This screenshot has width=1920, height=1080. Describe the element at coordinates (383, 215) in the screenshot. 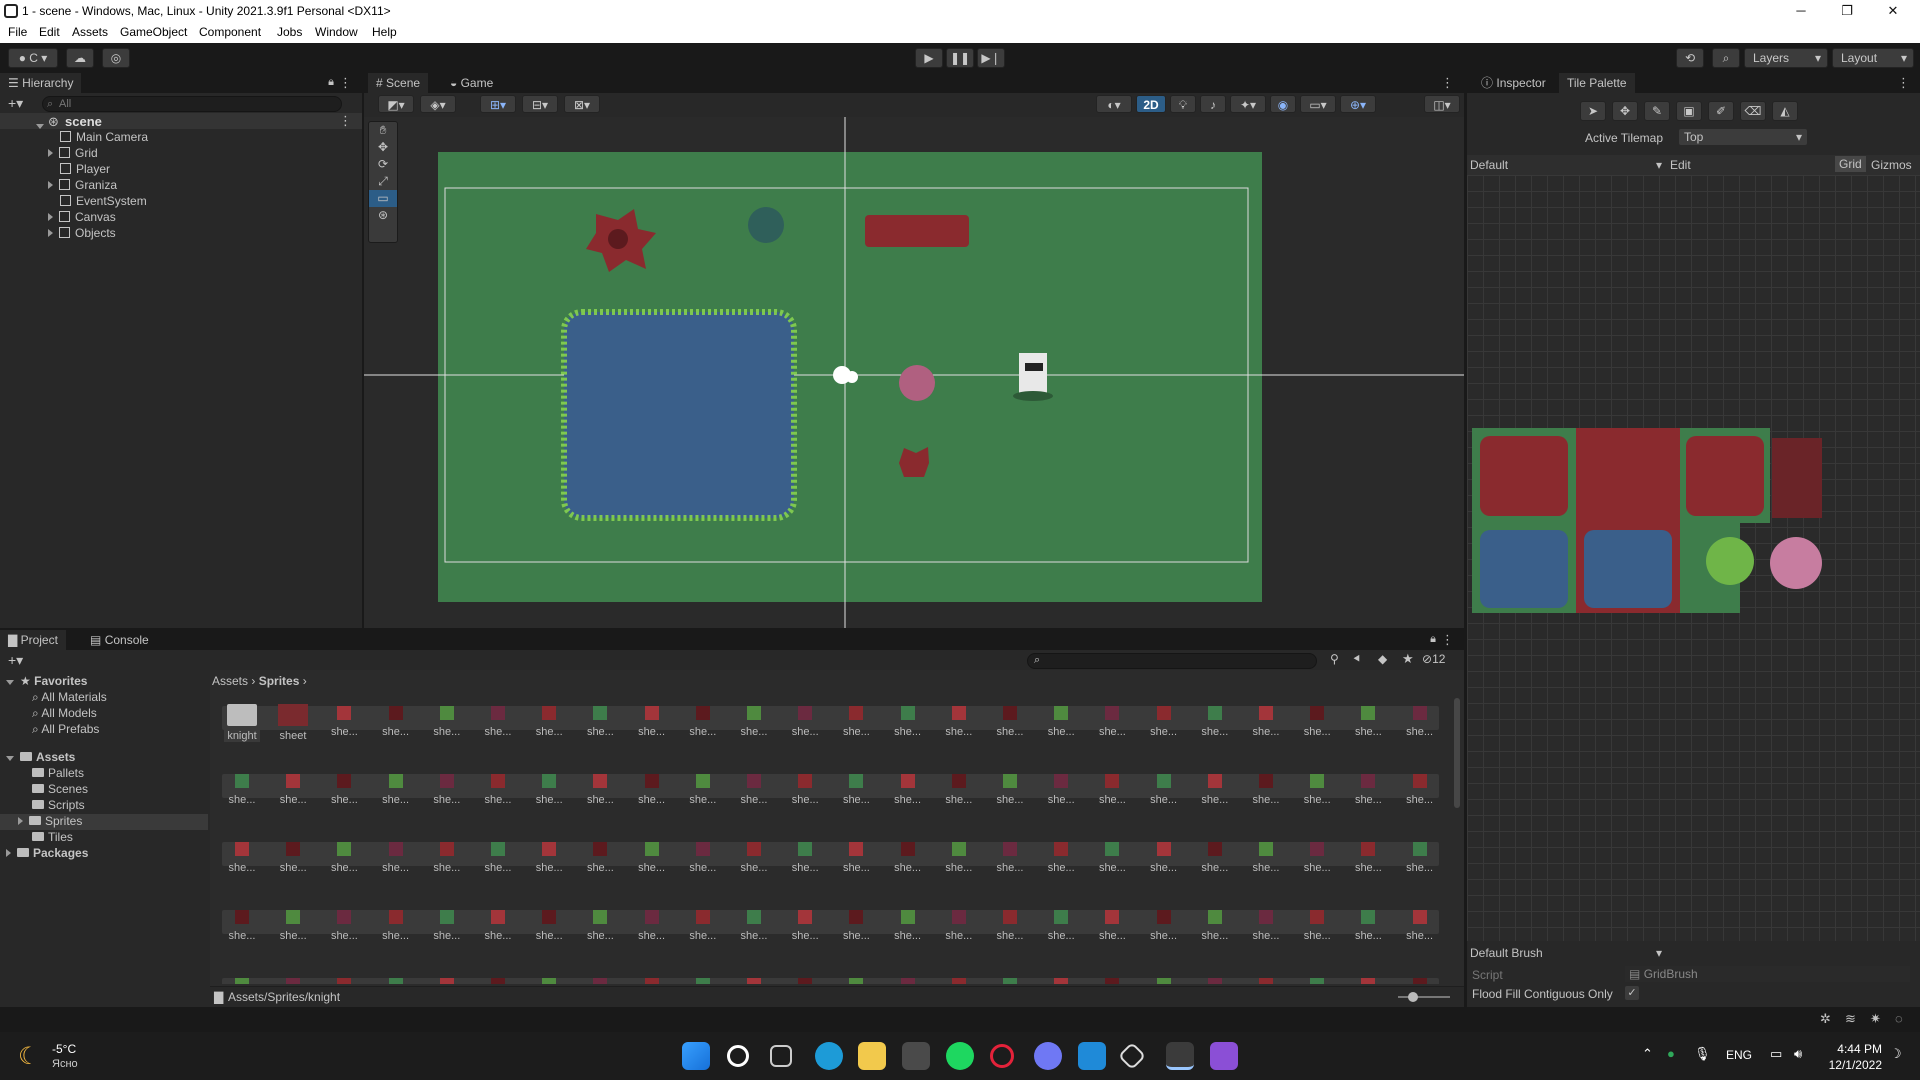

I see `transform-tool-icon: ⊛` at that location.